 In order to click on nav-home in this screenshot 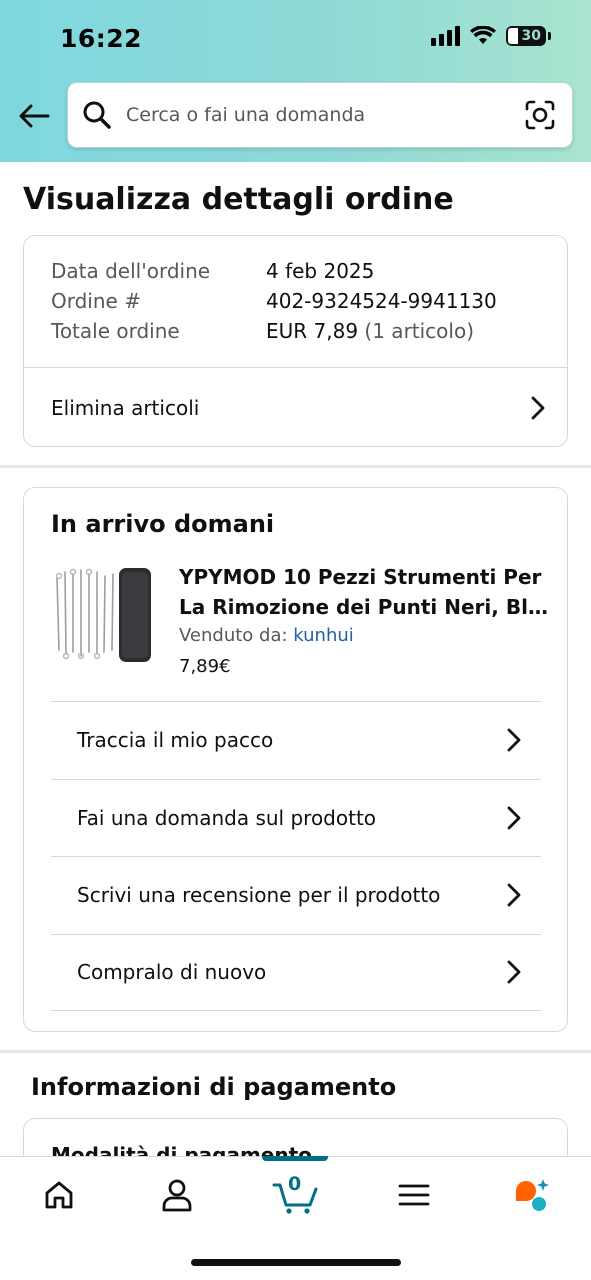, I will do `click(59, 1195)`.